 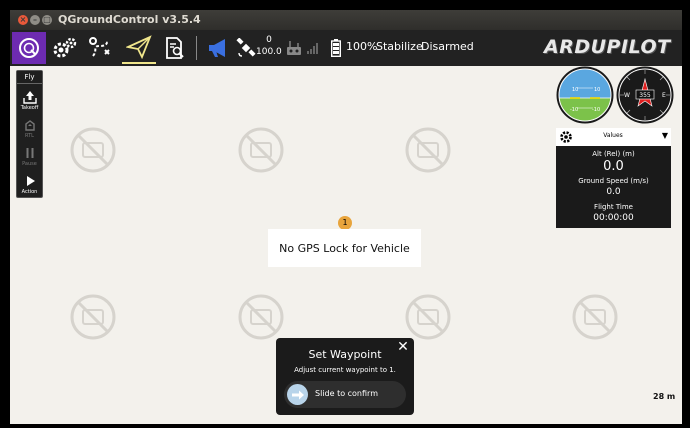 I want to click on signal-bars-icon, so click(x=312, y=48).